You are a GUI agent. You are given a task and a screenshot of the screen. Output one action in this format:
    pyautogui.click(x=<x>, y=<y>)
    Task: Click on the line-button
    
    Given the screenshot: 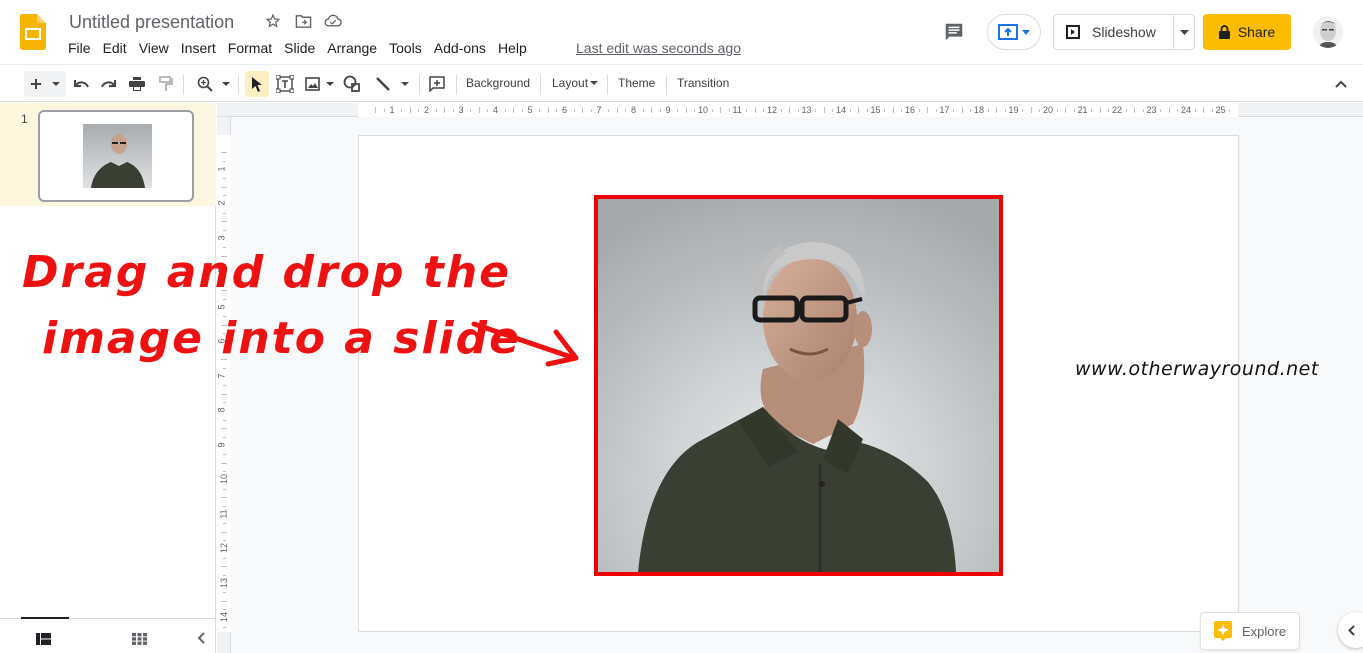 What is the action you would take?
    pyautogui.click(x=392, y=84)
    